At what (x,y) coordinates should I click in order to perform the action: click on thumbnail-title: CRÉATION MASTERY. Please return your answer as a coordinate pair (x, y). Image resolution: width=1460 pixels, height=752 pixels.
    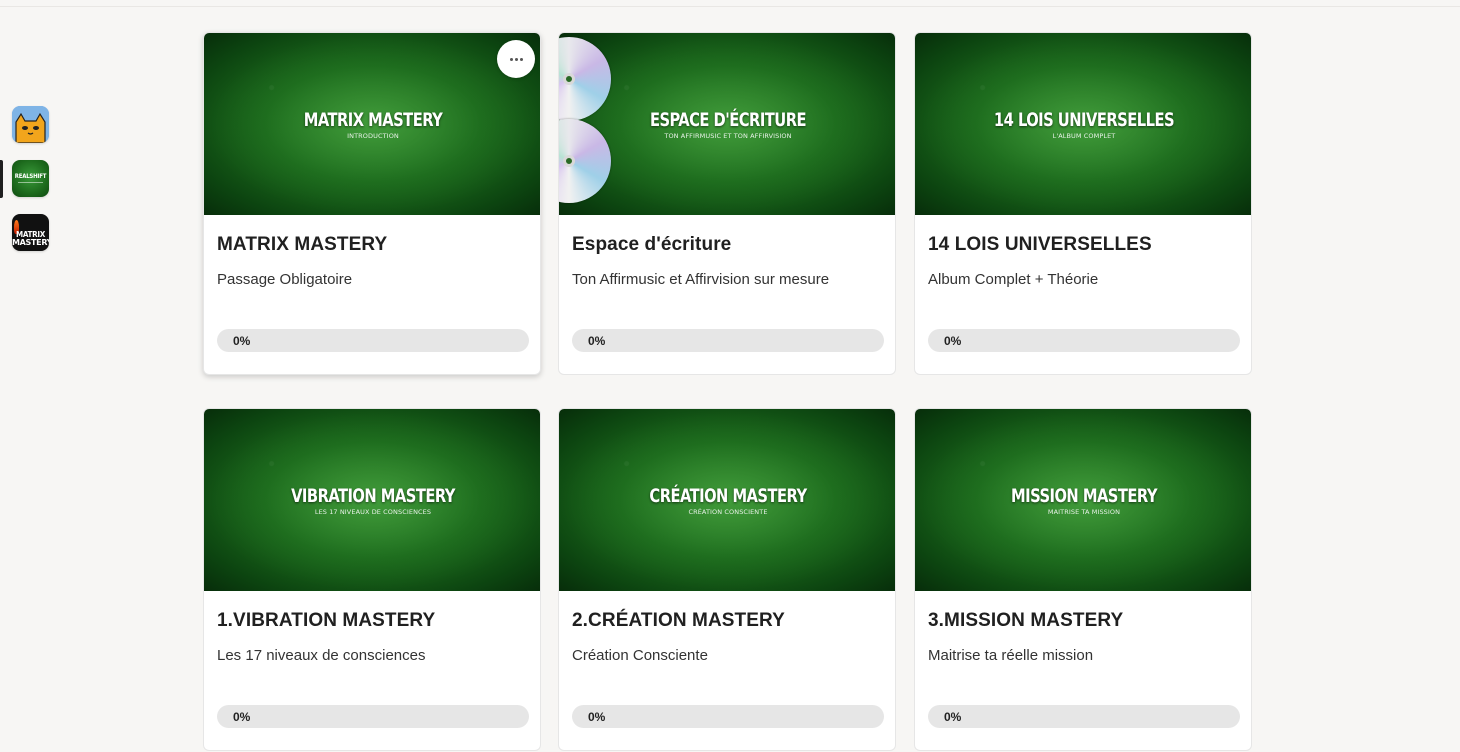
    Looking at the image, I should click on (728, 496).